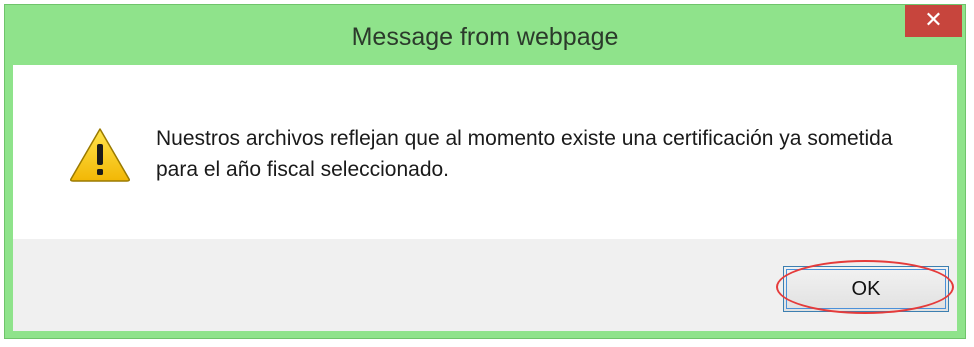 The height and width of the screenshot is (347, 974). I want to click on ok-button: OK, so click(866, 289).